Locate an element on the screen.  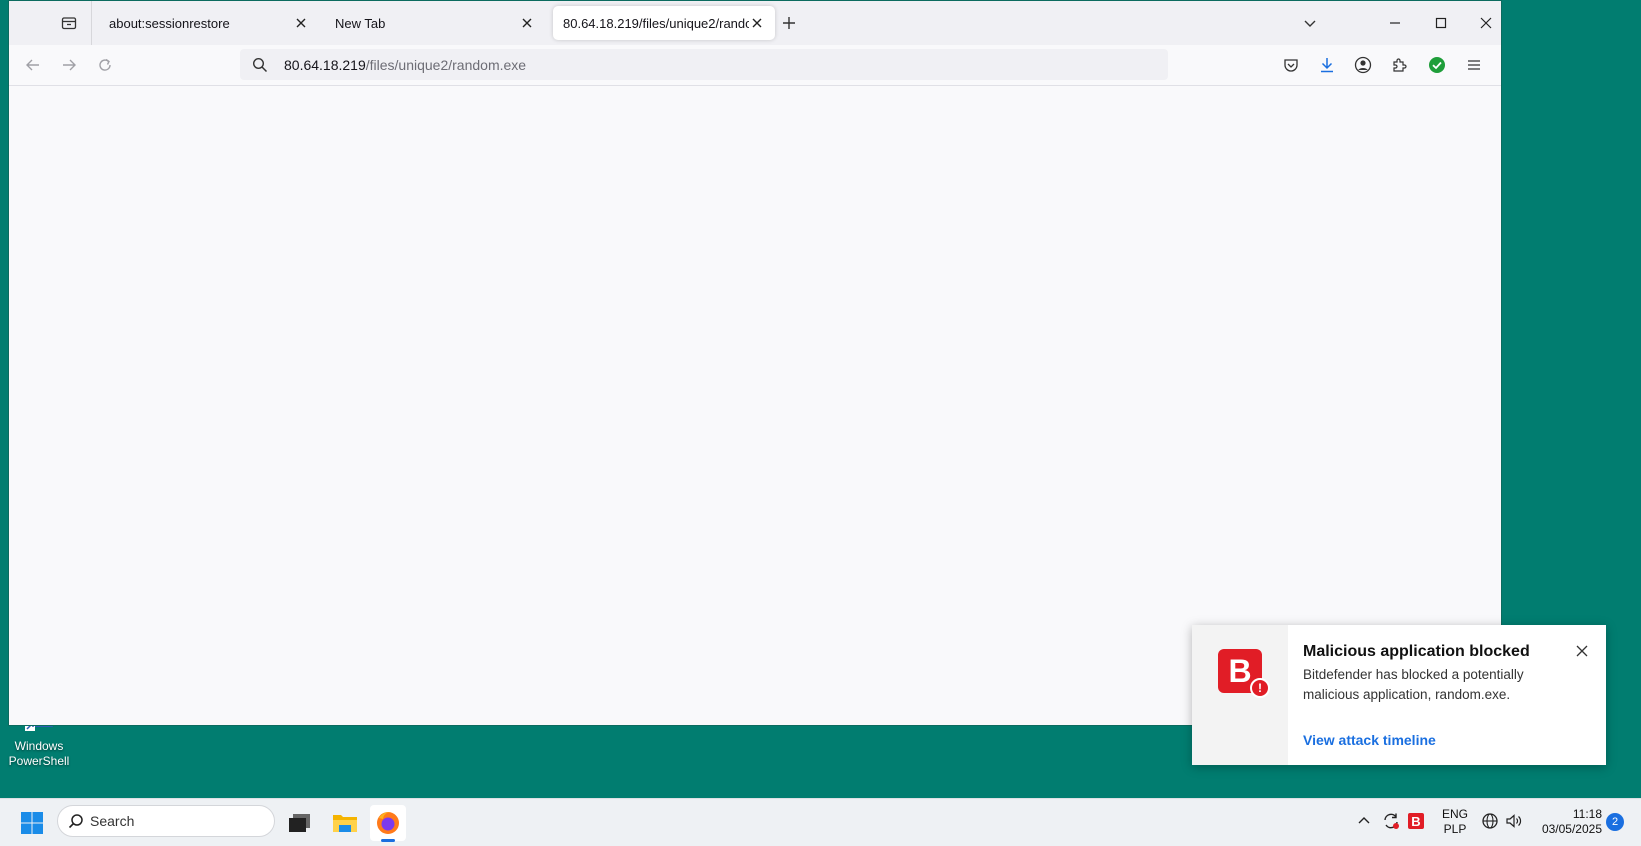
clock-time: 11:18 is located at coordinates (1587, 814).